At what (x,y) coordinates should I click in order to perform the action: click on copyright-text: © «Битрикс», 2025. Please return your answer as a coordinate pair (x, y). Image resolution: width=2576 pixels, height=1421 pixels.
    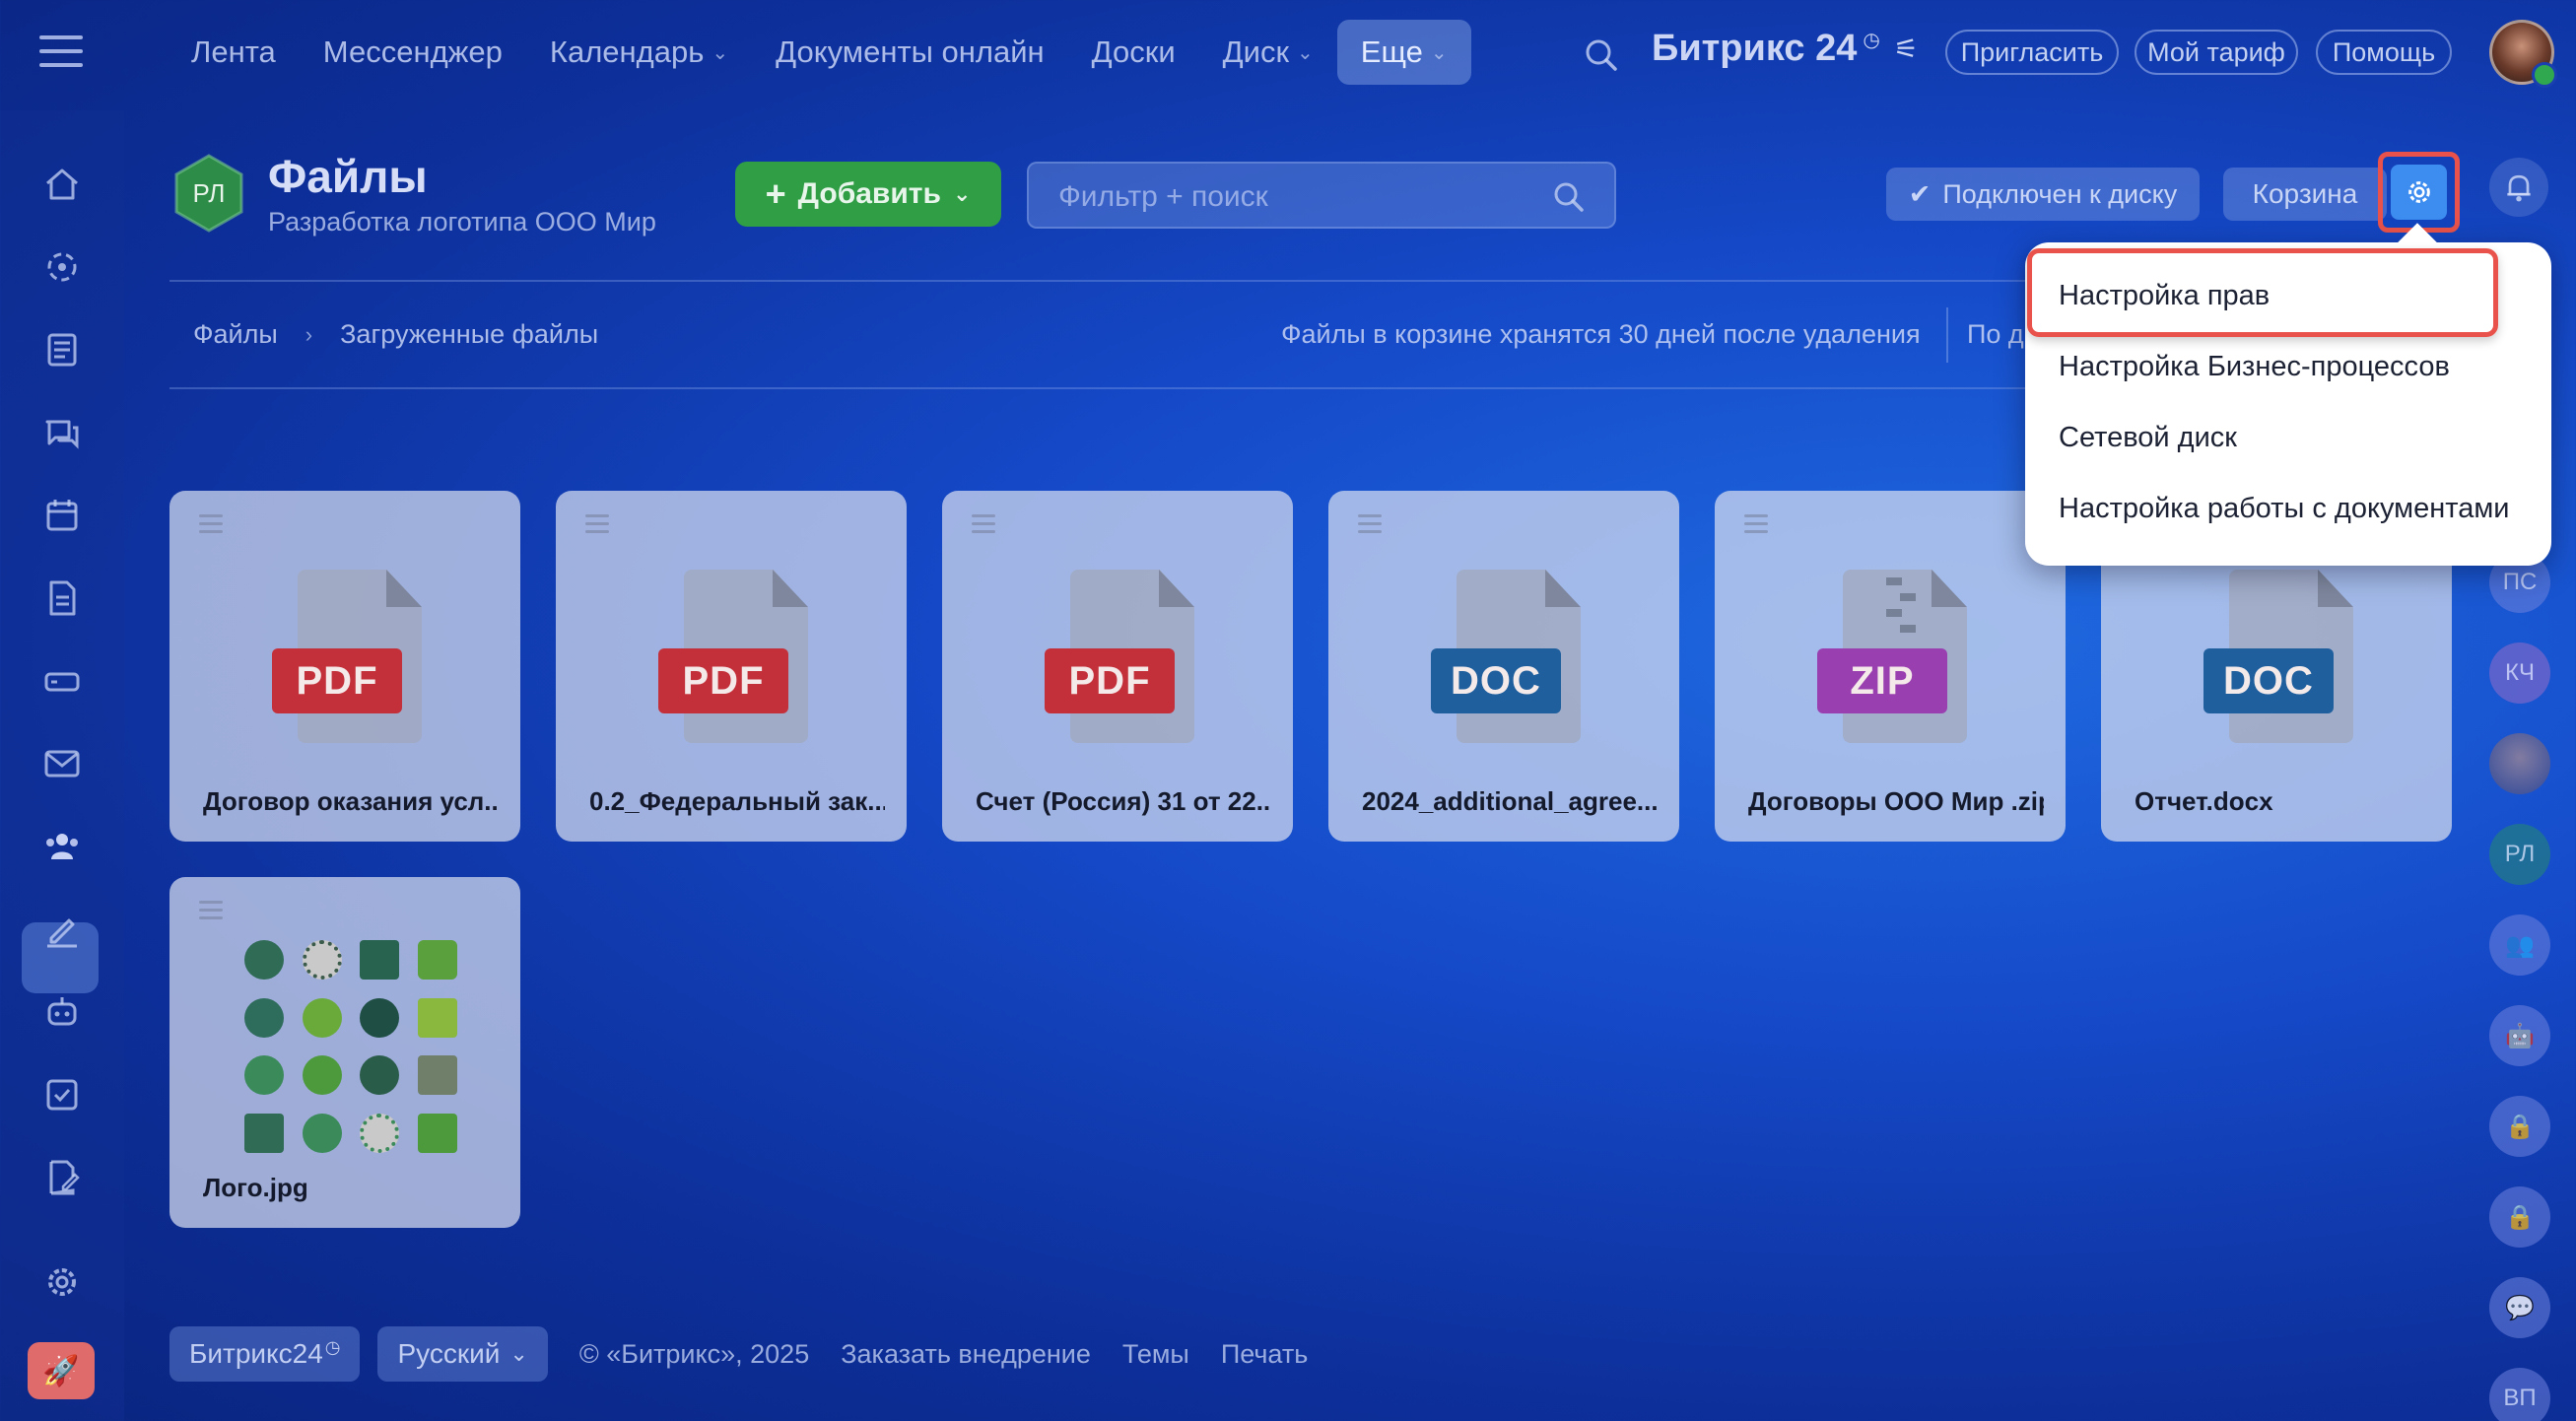
    Looking at the image, I should click on (694, 1353).